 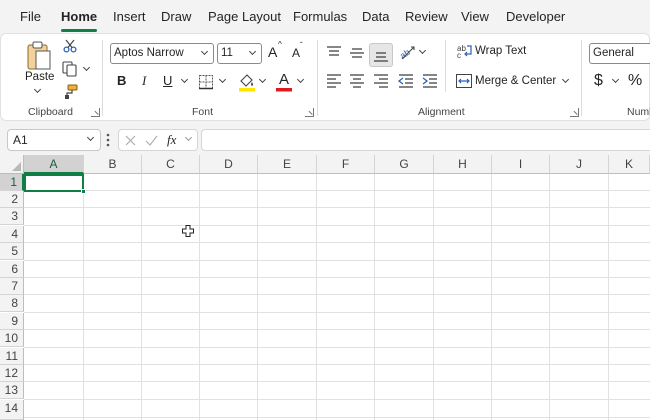 What do you see at coordinates (287, 164) in the screenshot?
I see `column-header-e: E` at bounding box center [287, 164].